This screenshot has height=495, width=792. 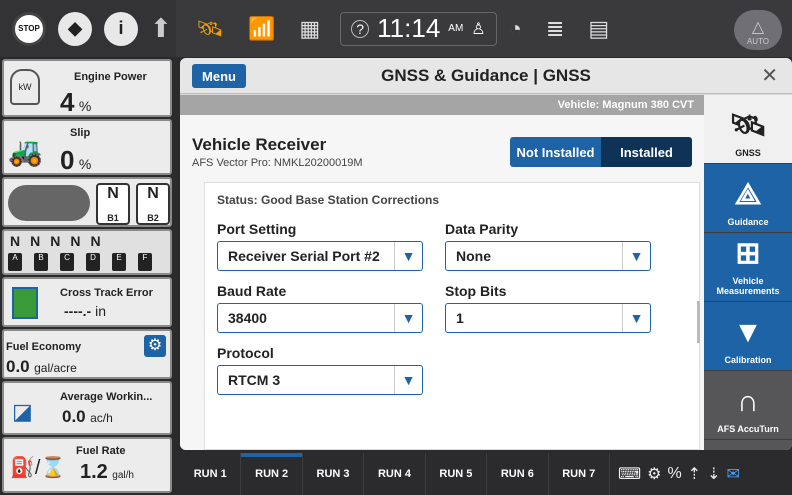 I want to click on clock: ? 11:14 AM ♙, so click(x=418, y=28).